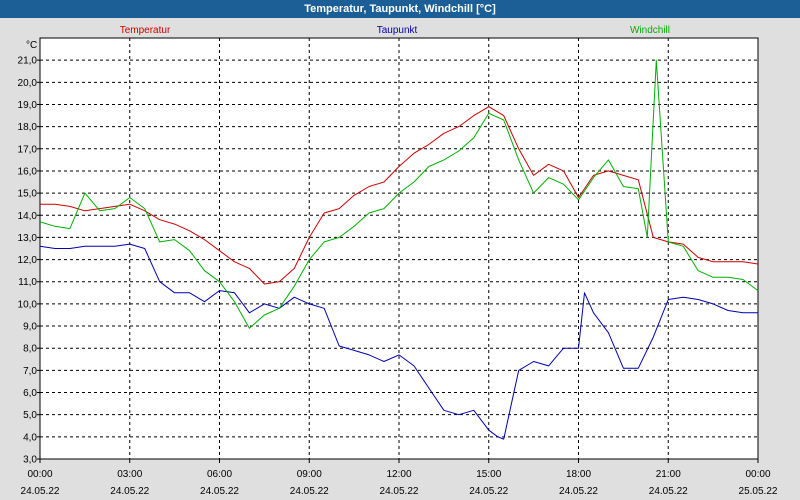  I want to click on y-tick-label: 3,0, so click(30, 460).